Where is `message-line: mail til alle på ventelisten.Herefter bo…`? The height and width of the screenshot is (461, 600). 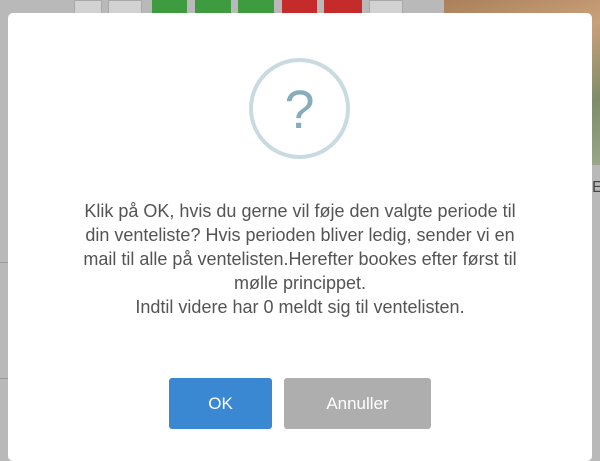
message-line: mail til alle på ventelisten.Herefter bo… is located at coordinates (300, 259).